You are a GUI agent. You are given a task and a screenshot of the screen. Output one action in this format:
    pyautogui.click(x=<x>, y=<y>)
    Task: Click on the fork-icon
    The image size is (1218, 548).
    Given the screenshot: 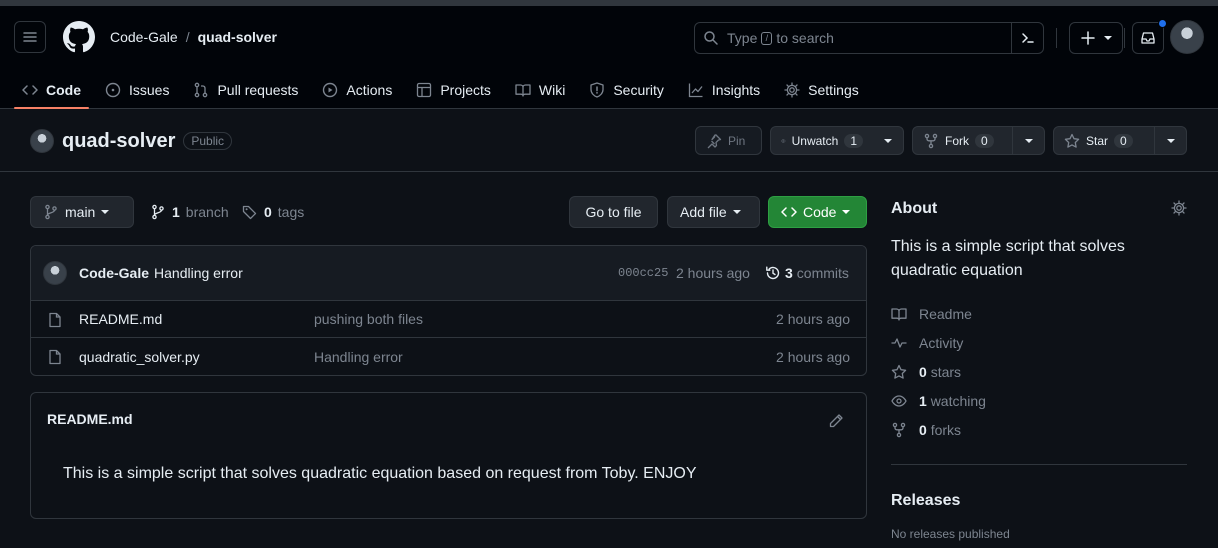 What is the action you would take?
    pyautogui.click(x=899, y=429)
    